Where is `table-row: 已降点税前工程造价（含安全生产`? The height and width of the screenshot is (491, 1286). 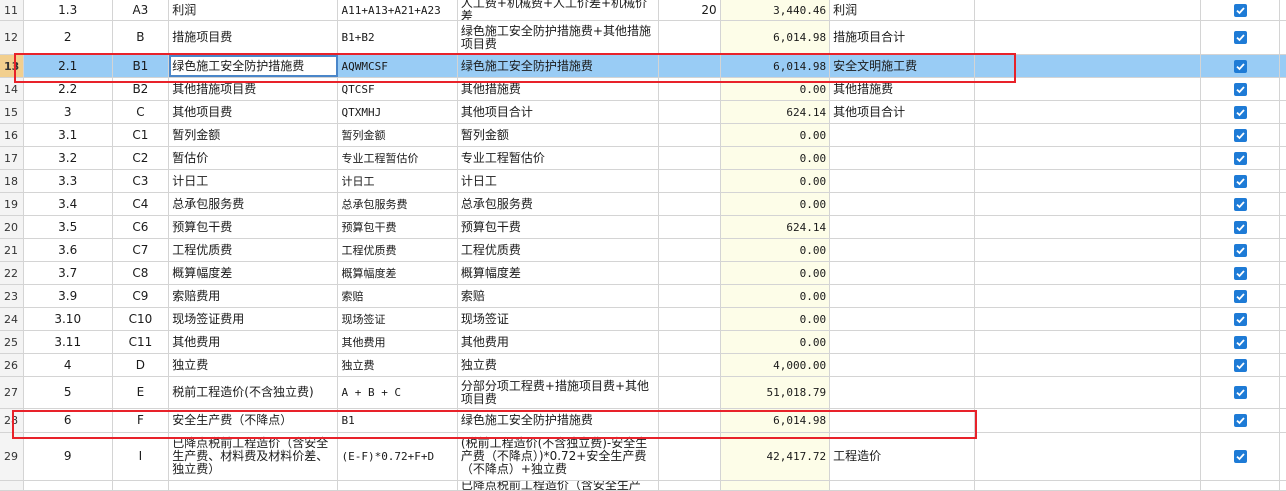 table-row: 已降点税前工程造价（含安全生产 is located at coordinates (643, 486).